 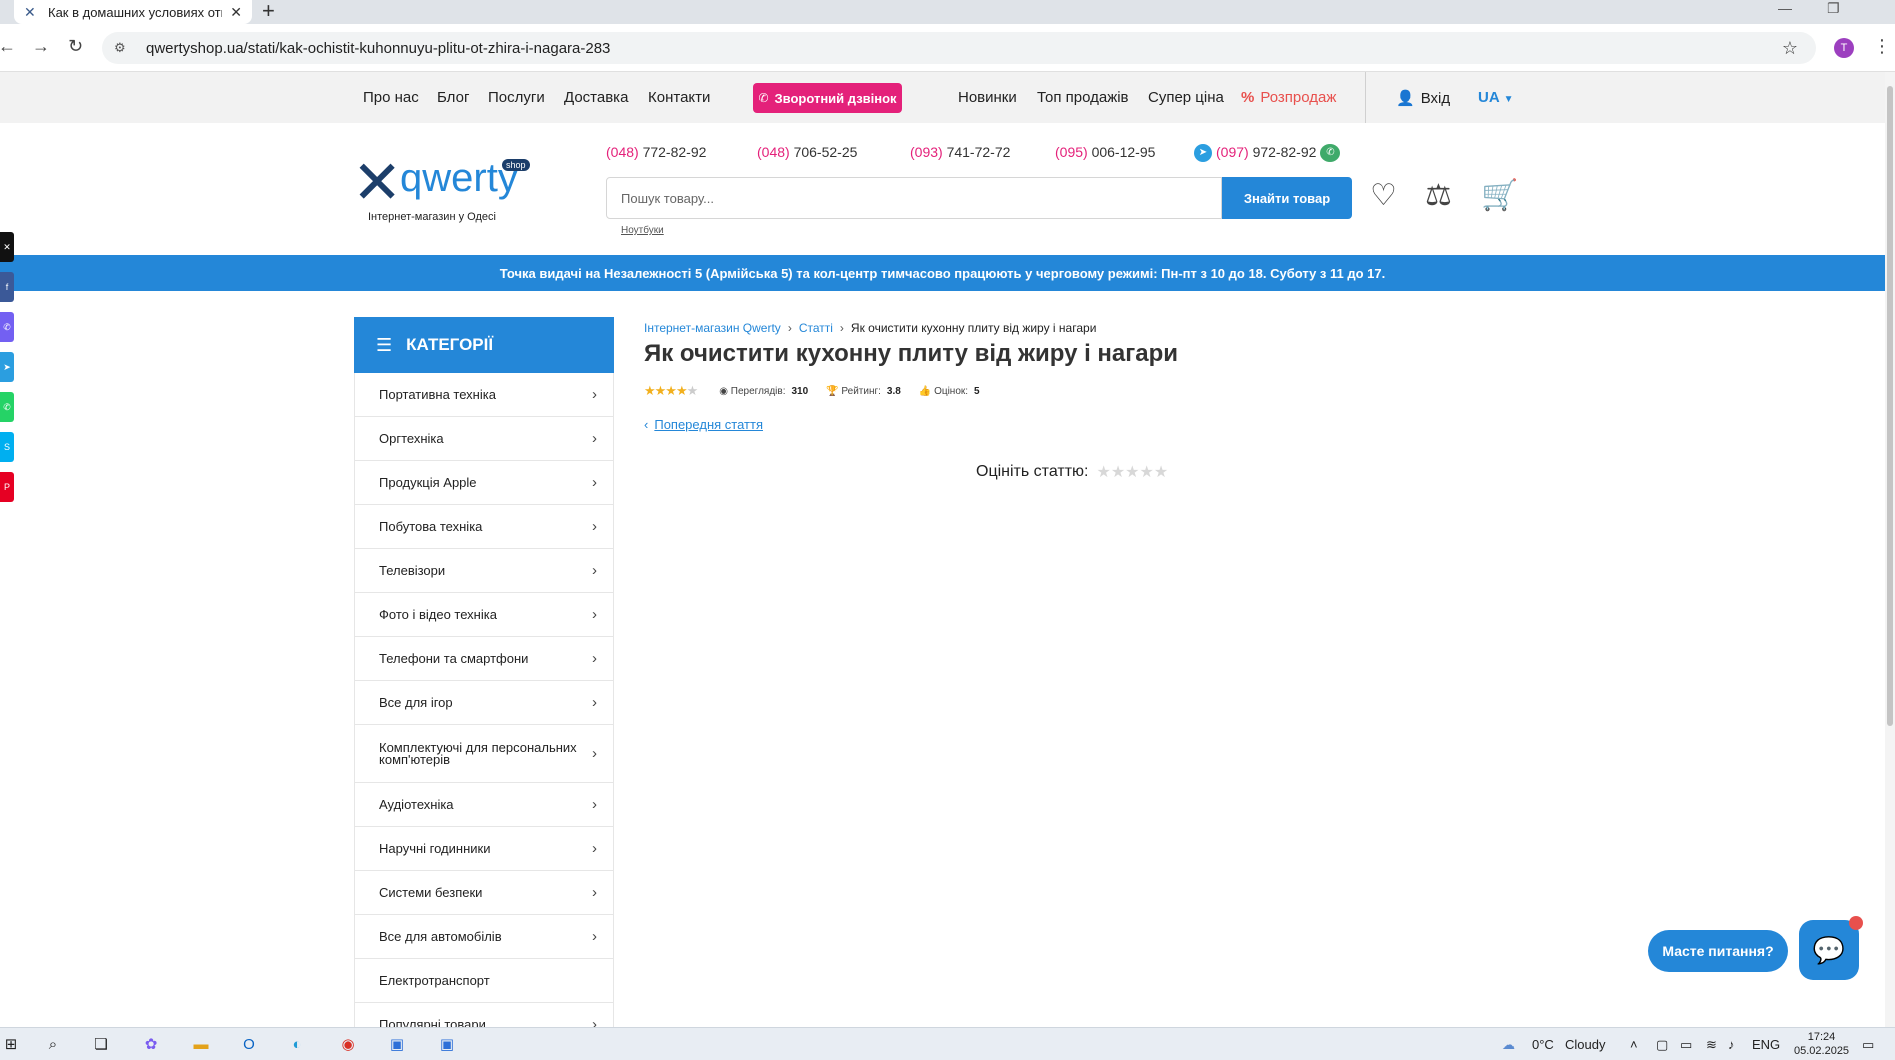 I want to click on chat-button: 💬, so click(x=1829, y=950).